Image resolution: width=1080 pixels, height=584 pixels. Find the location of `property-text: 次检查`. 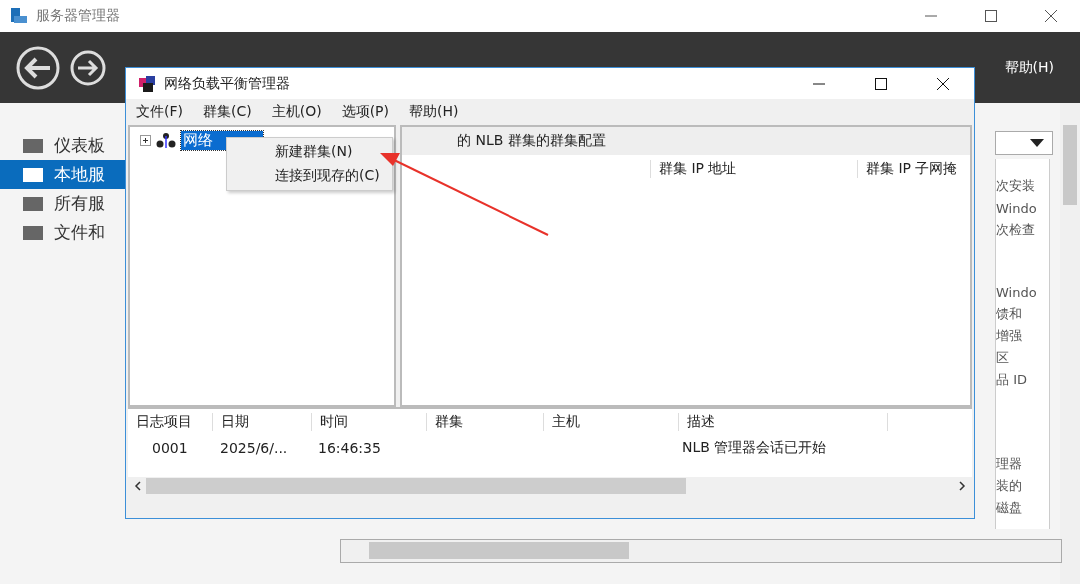

property-text: 次检查 is located at coordinates (1015, 230).